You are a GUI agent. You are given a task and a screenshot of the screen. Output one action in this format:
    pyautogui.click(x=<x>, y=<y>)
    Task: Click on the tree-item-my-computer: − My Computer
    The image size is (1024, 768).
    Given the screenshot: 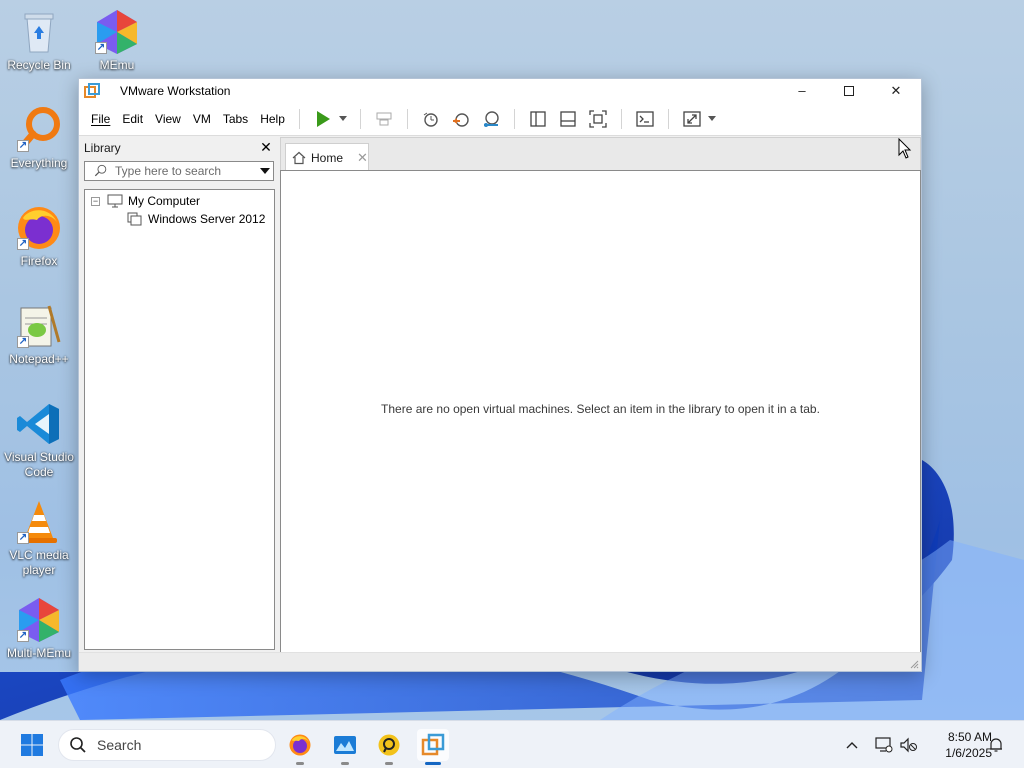 What is the action you would take?
    pyautogui.click(x=145, y=201)
    